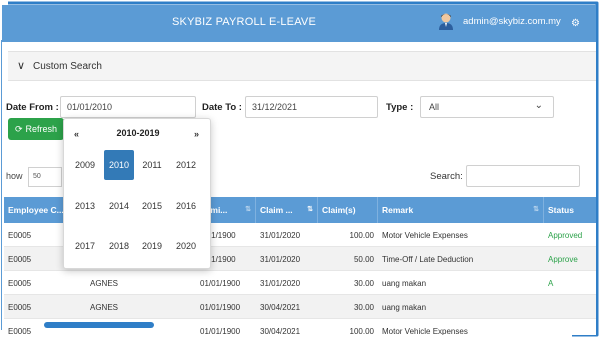 The image size is (600, 340). I want to click on year-option: 2016, so click(186, 206).